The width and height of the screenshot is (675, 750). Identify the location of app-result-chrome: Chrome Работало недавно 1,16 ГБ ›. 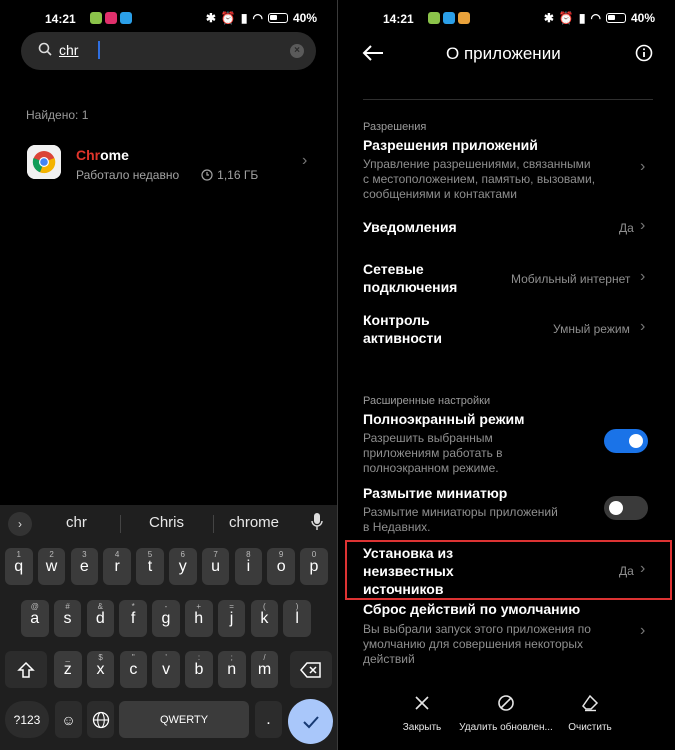
(168, 164).